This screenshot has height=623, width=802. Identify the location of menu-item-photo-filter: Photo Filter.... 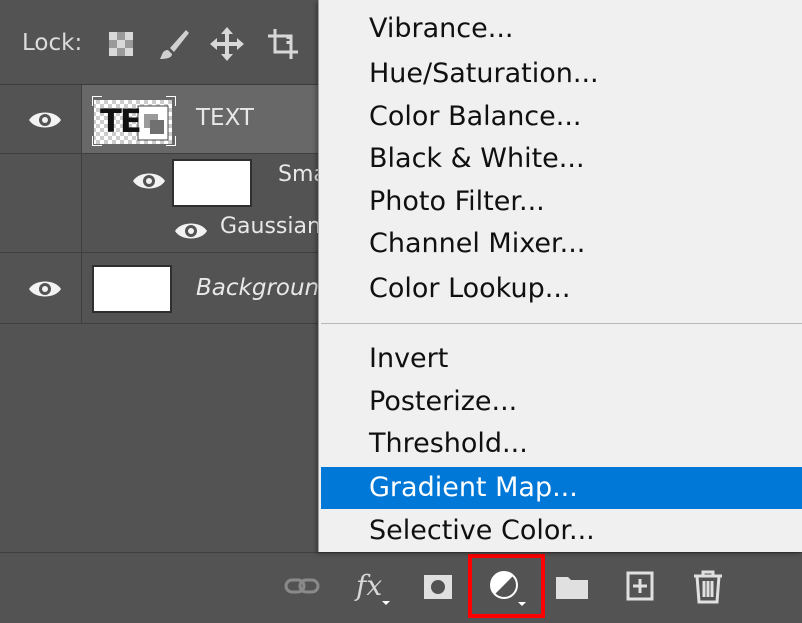
(561, 202).